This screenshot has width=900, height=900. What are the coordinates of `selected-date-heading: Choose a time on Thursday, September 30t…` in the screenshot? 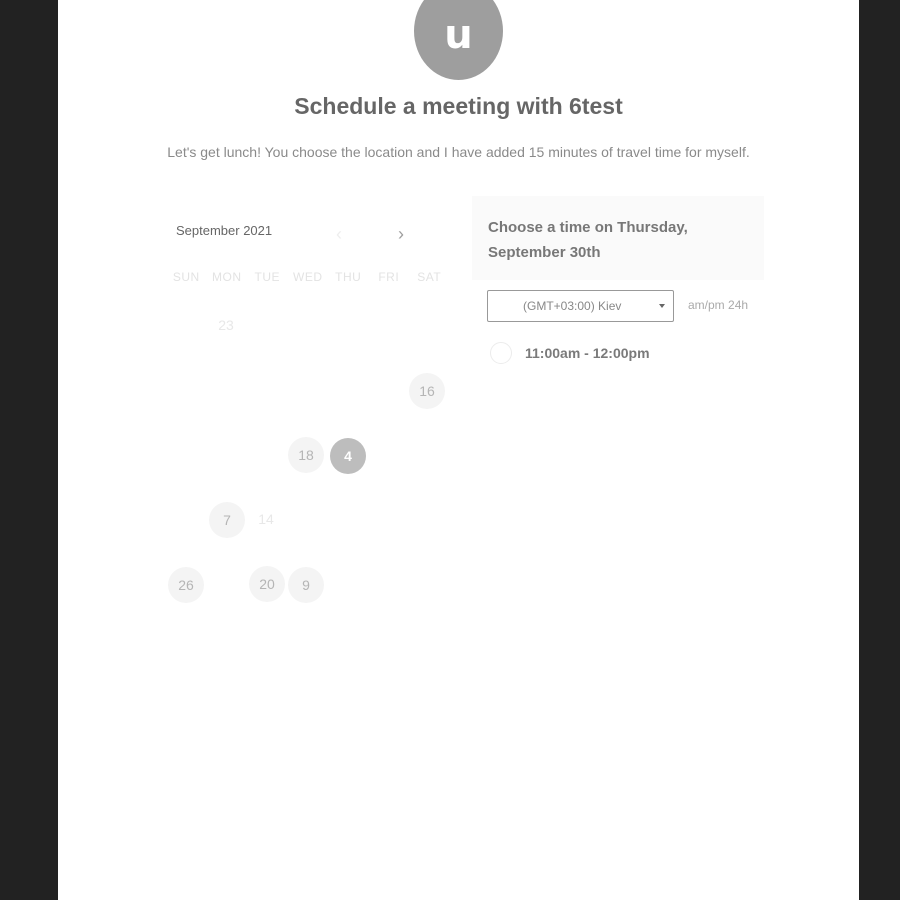 It's located at (588, 240).